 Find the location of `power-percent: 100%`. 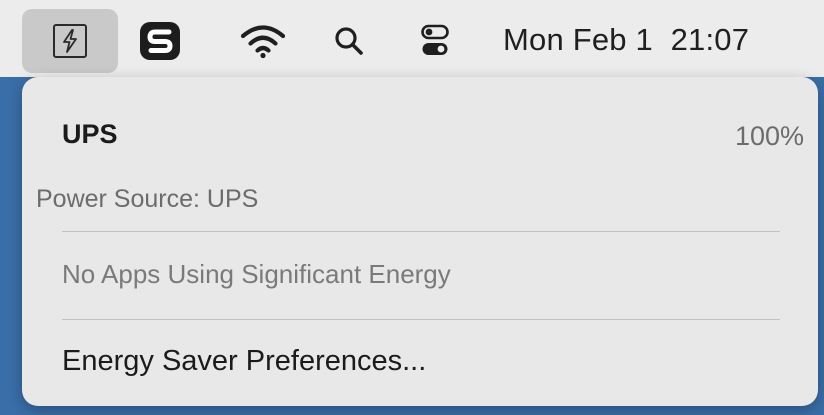

power-percent: 100% is located at coordinates (769, 136).